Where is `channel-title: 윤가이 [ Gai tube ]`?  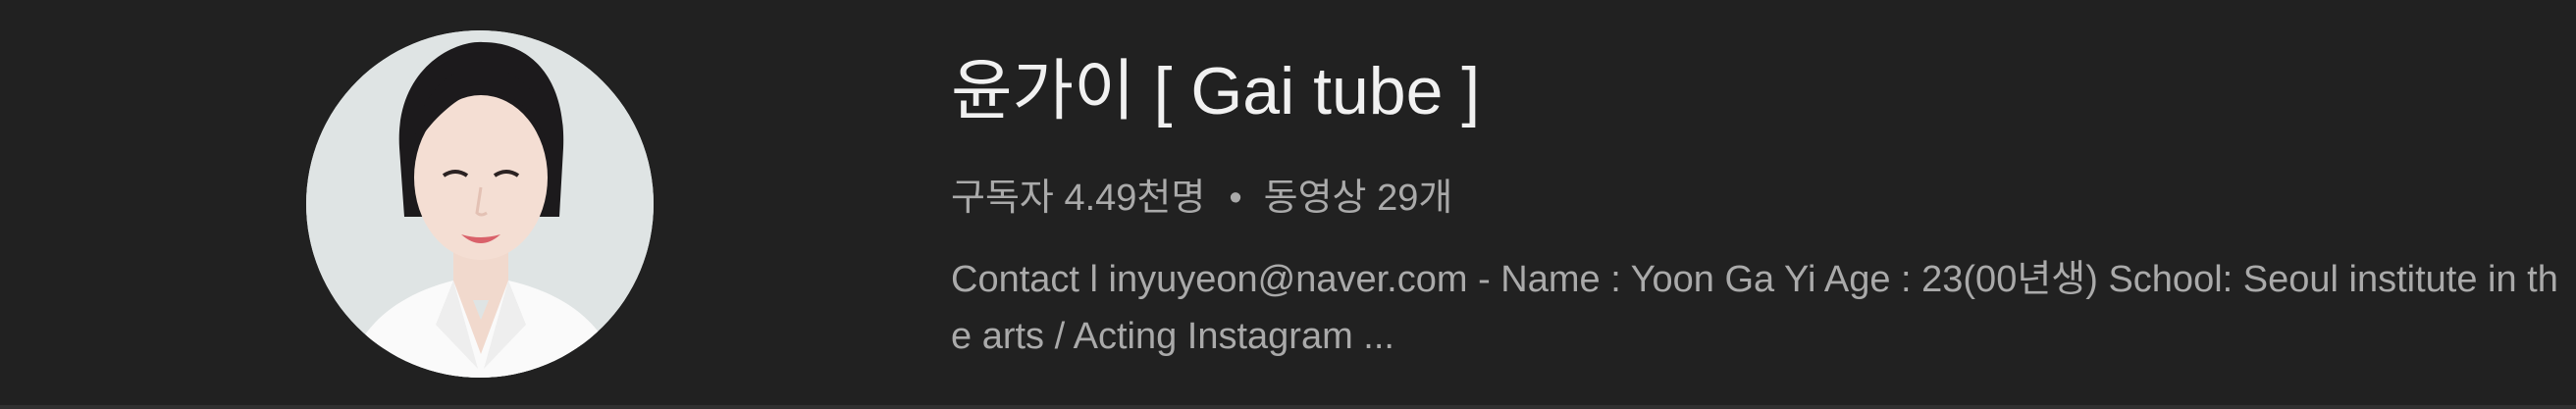 channel-title: 윤가이 [ Gai tube ] is located at coordinates (1215, 91).